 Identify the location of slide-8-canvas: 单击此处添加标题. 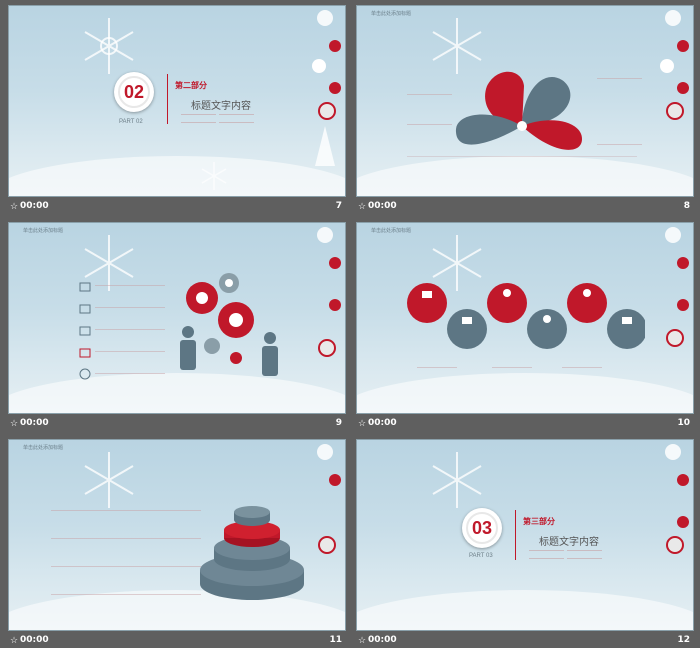
(525, 101).